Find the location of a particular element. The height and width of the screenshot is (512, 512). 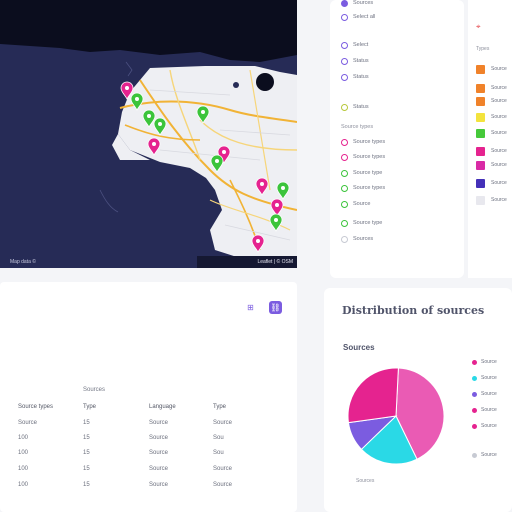

pie-slice is located at coordinates (373, 395).